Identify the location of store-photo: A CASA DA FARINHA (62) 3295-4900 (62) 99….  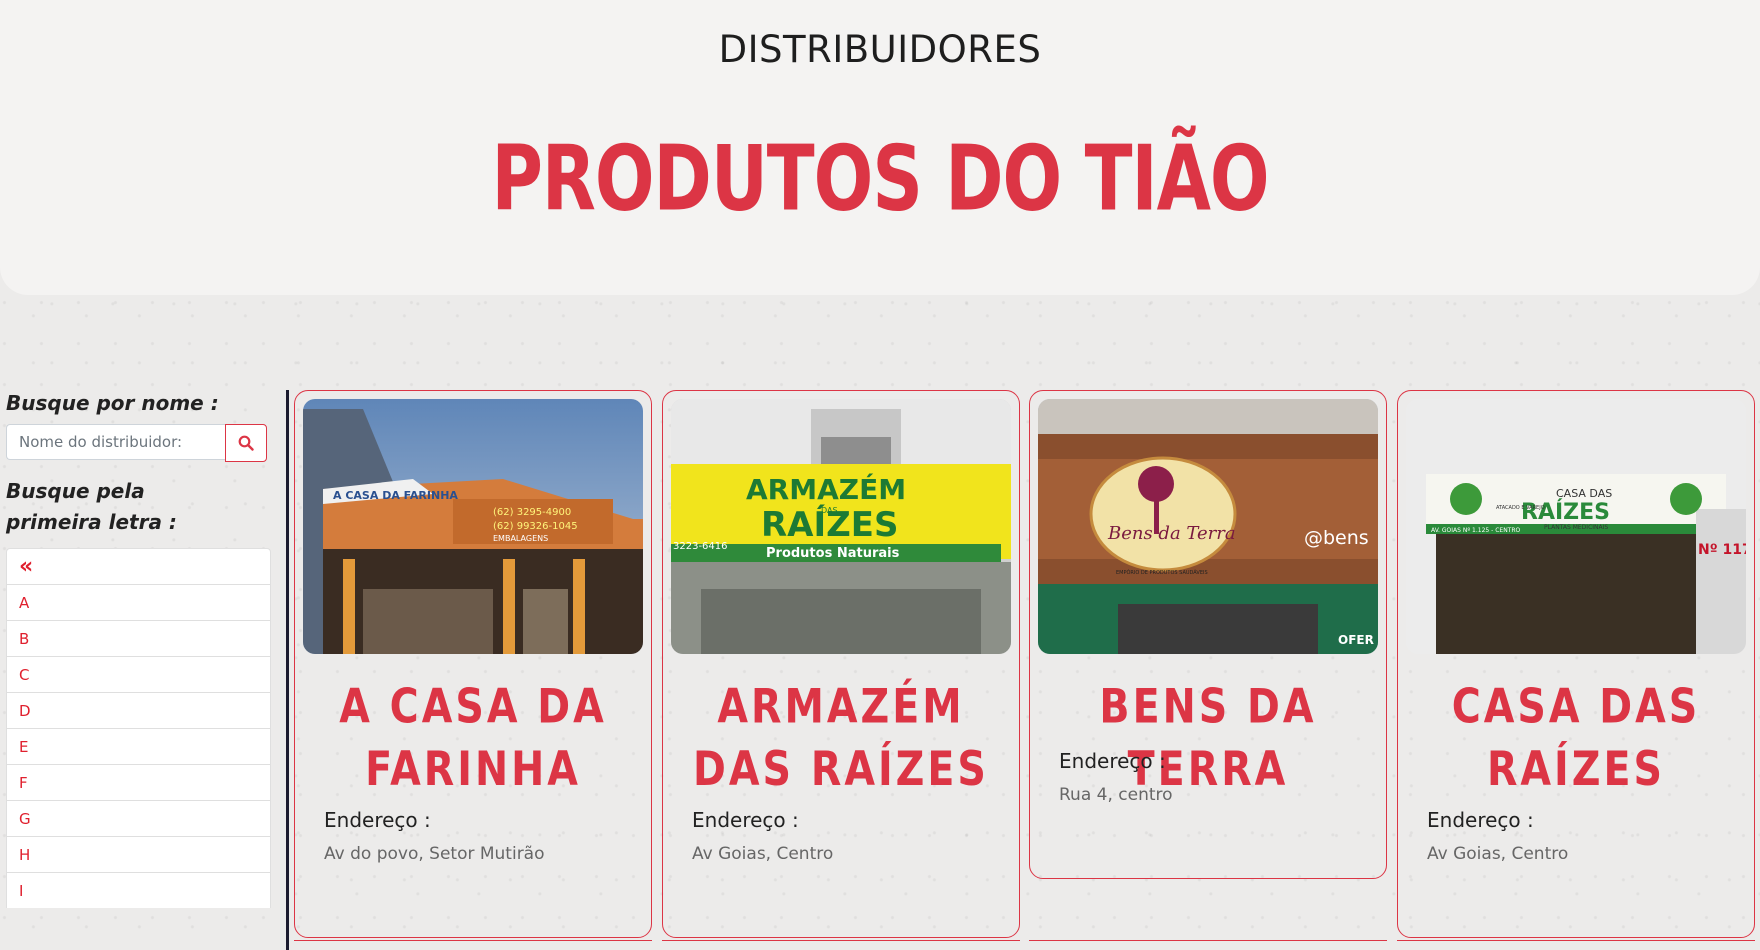
(473, 526).